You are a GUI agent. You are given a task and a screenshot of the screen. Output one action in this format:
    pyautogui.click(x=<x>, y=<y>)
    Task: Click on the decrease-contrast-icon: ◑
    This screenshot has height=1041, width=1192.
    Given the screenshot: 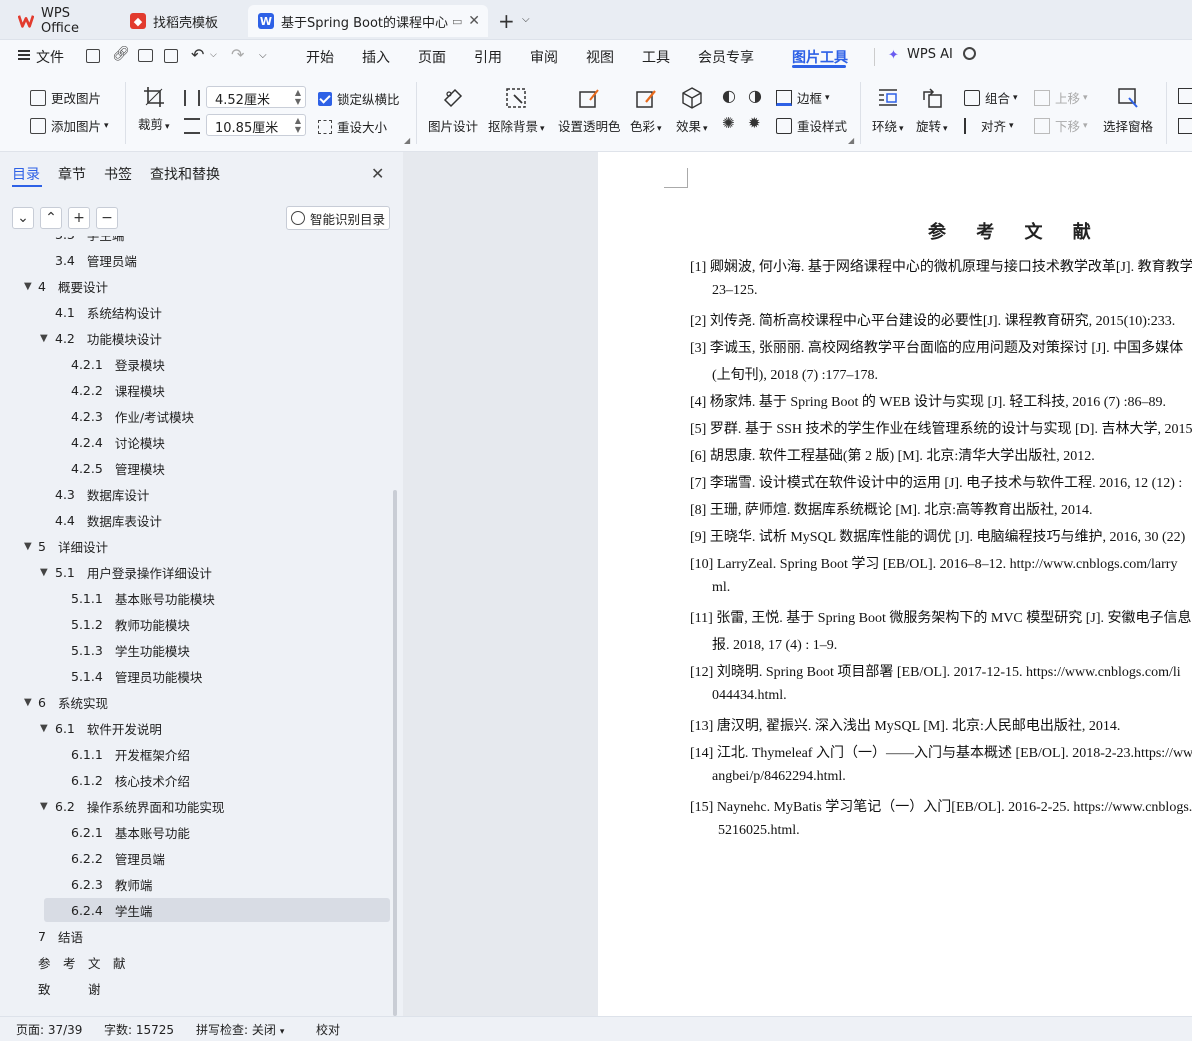 What is the action you would take?
    pyautogui.click(x=755, y=95)
    